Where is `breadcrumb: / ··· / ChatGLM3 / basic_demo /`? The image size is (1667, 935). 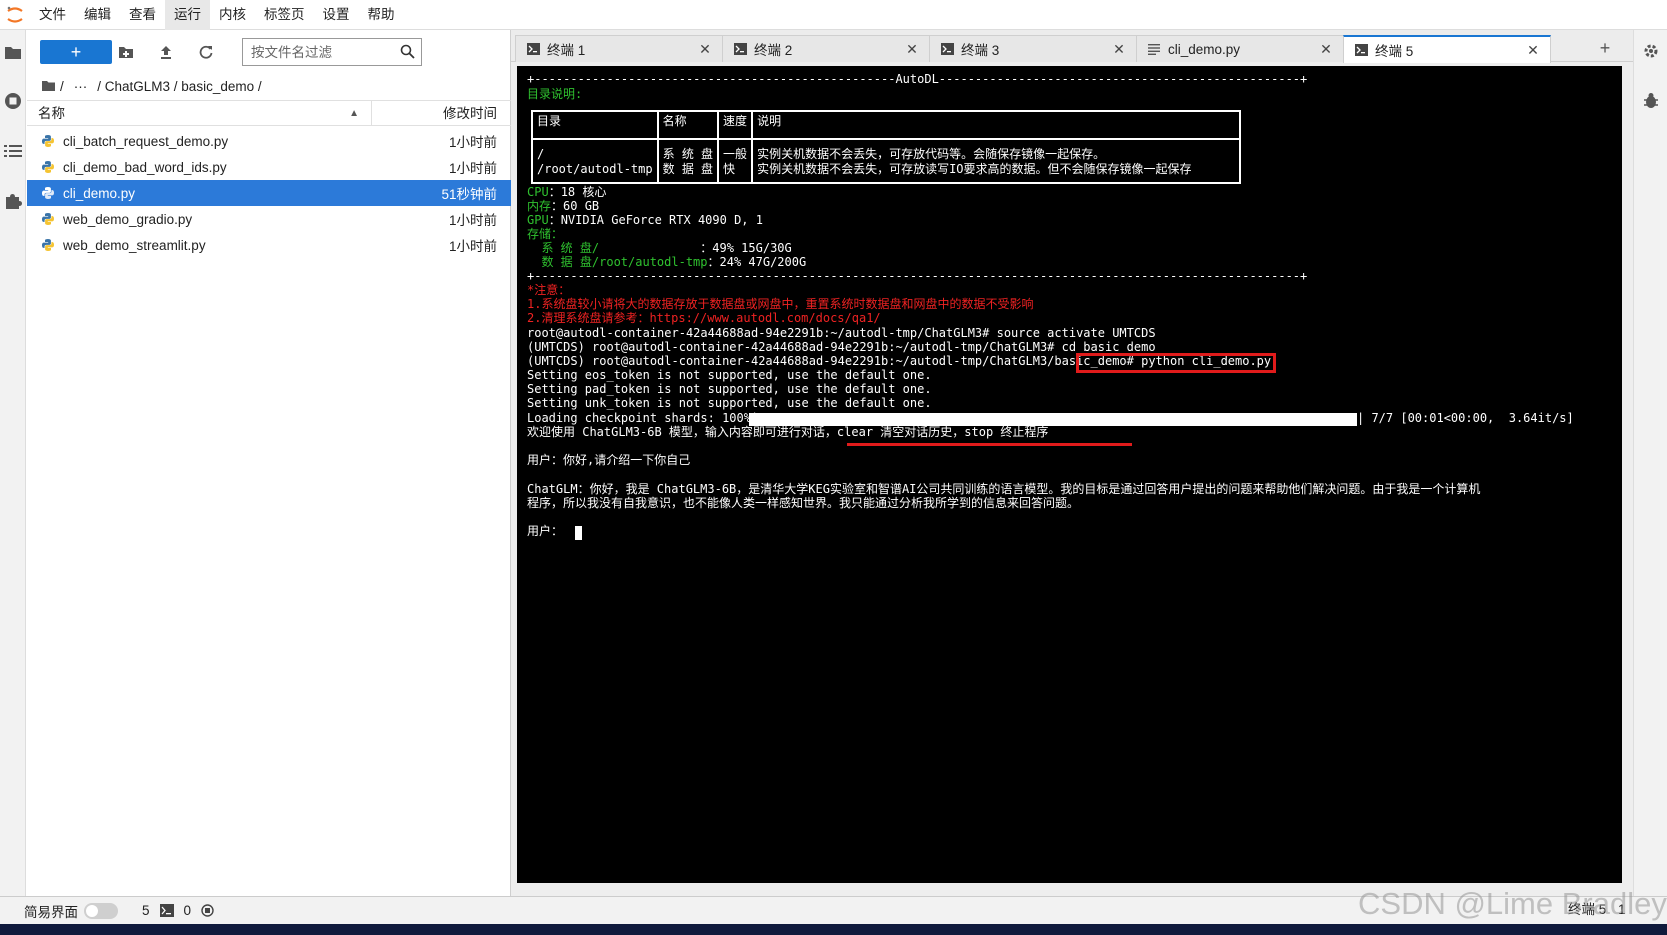
breadcrumb: / ··· / ChatGLM3 / basic_demo / is located at coordinates (151, 86).